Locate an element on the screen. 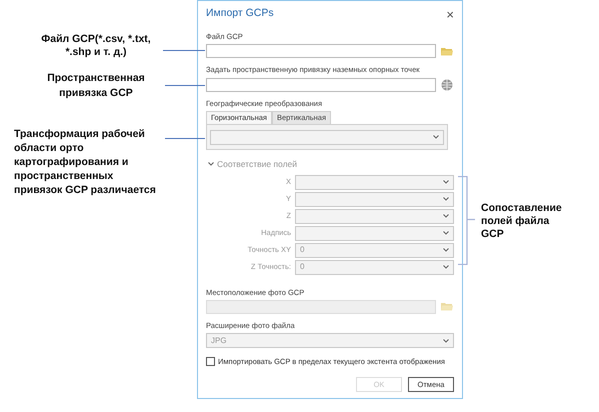  spatial-reference-field is located at coordinates (321, 85).